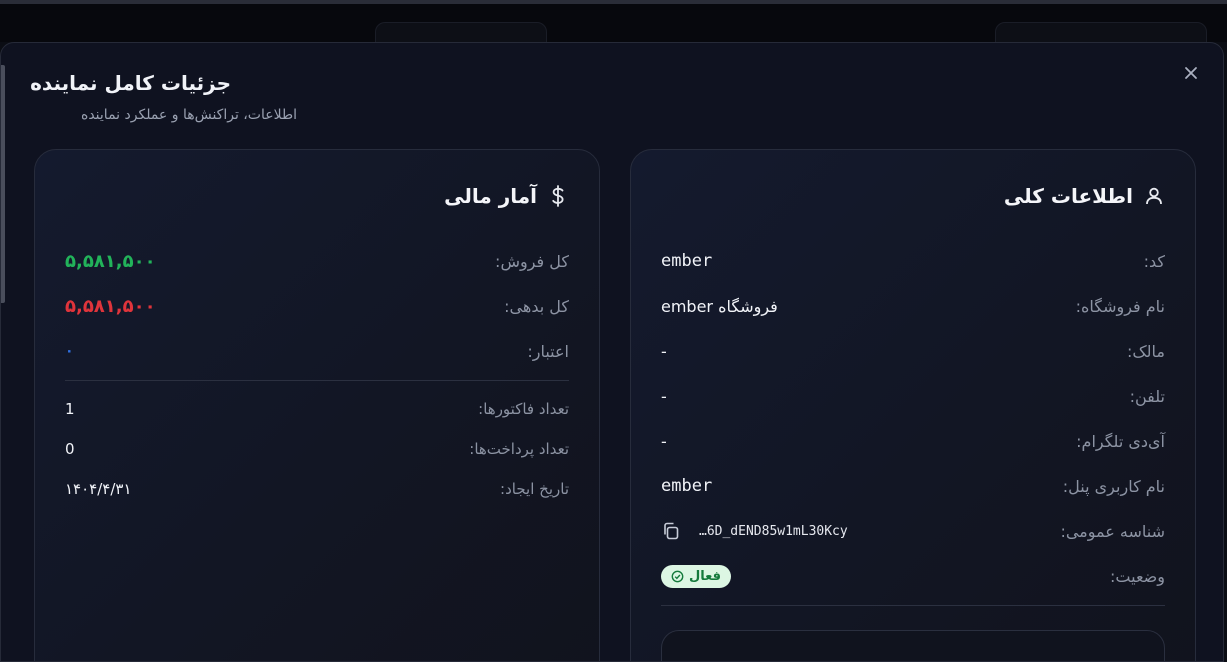 The image size is (1227, 662). I want to click on telegram-id-value: -, so click(664, 441).